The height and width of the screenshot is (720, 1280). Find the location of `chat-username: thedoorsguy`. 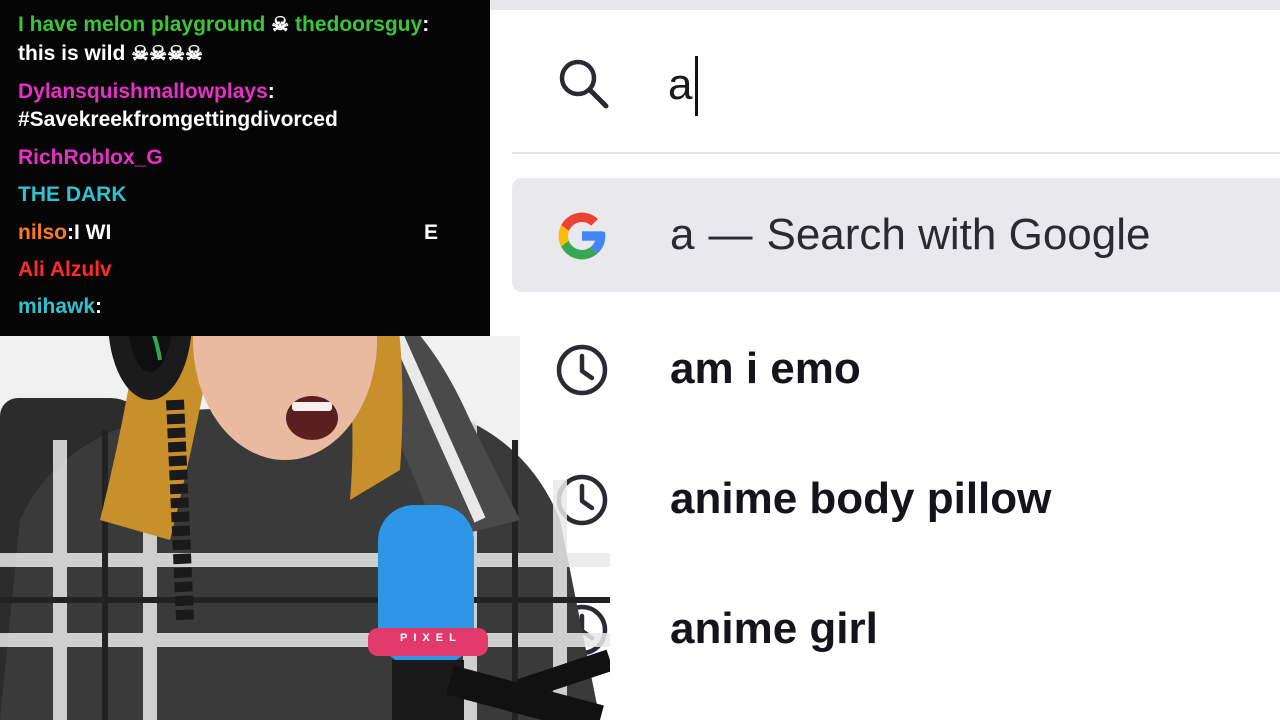

chat-username: thedoorsguy is located at coordinates (359, 24).